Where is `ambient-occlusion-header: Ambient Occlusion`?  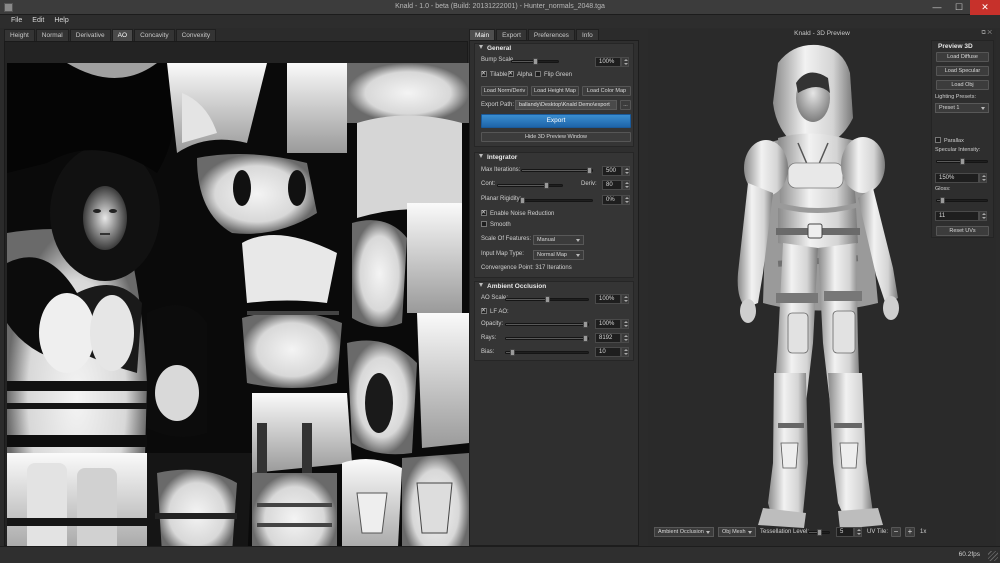 ambient-occlusion-header: Ambient Occlusion is located at coordinates (554, 287).